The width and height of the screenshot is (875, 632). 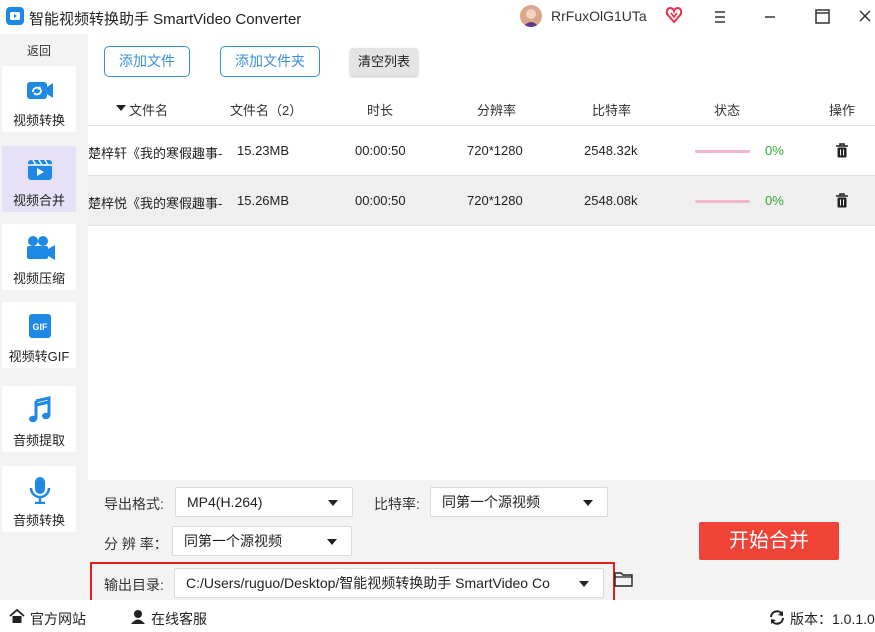 I want to click on minimize-icon, so click(x=770, y=17).